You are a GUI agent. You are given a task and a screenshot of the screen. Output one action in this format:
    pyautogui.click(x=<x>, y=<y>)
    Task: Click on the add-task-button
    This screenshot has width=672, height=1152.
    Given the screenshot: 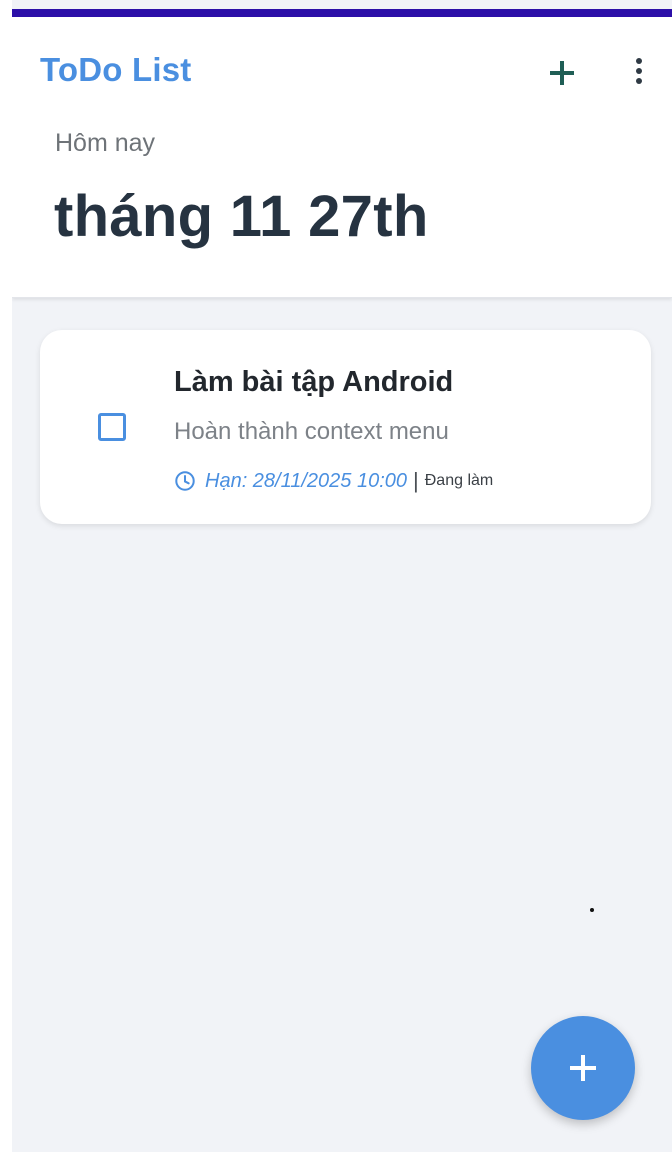 What is the action you would take?
    pyautogui.click(x=562, y=73)
    